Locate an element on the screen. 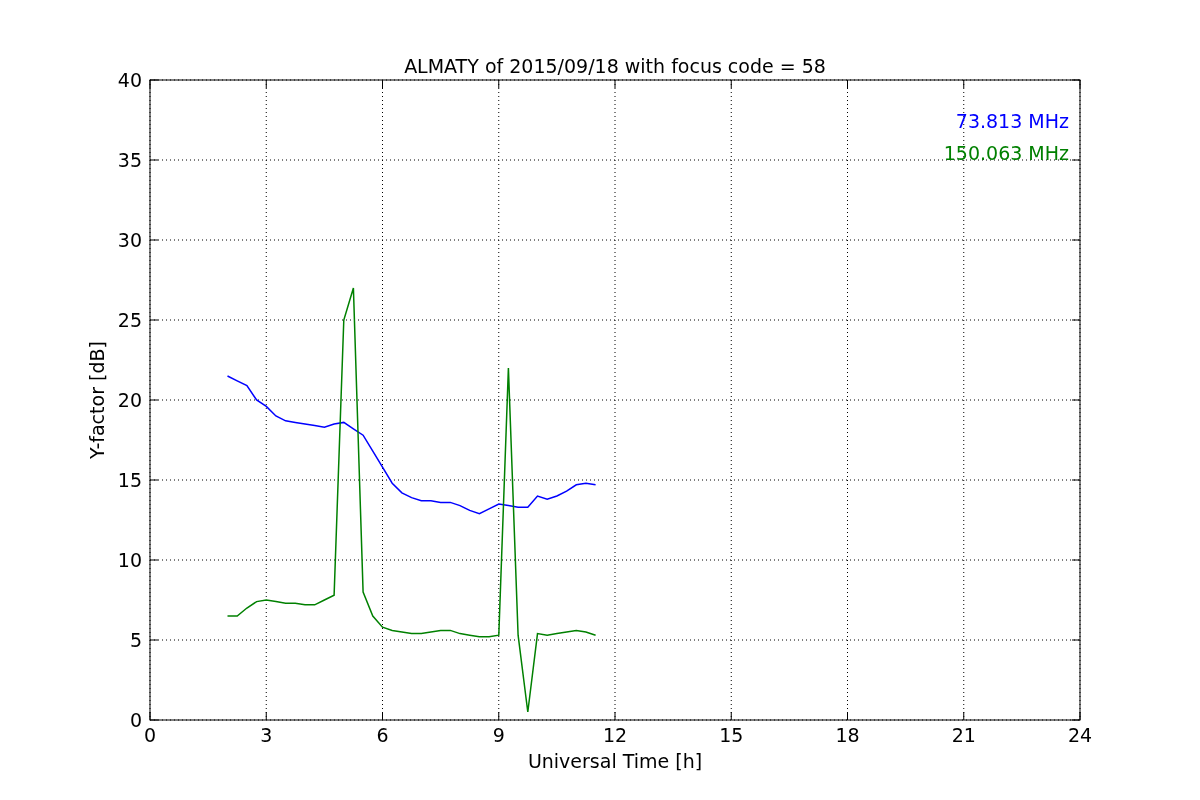  x-tick-label: 15 is located at coordinates (731, 735).